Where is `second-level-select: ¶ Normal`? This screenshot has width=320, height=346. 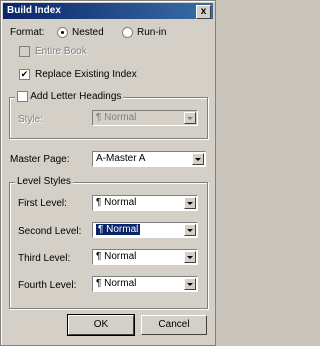
second-level-select: ¶ Normal is located at coordinates (145, 230).